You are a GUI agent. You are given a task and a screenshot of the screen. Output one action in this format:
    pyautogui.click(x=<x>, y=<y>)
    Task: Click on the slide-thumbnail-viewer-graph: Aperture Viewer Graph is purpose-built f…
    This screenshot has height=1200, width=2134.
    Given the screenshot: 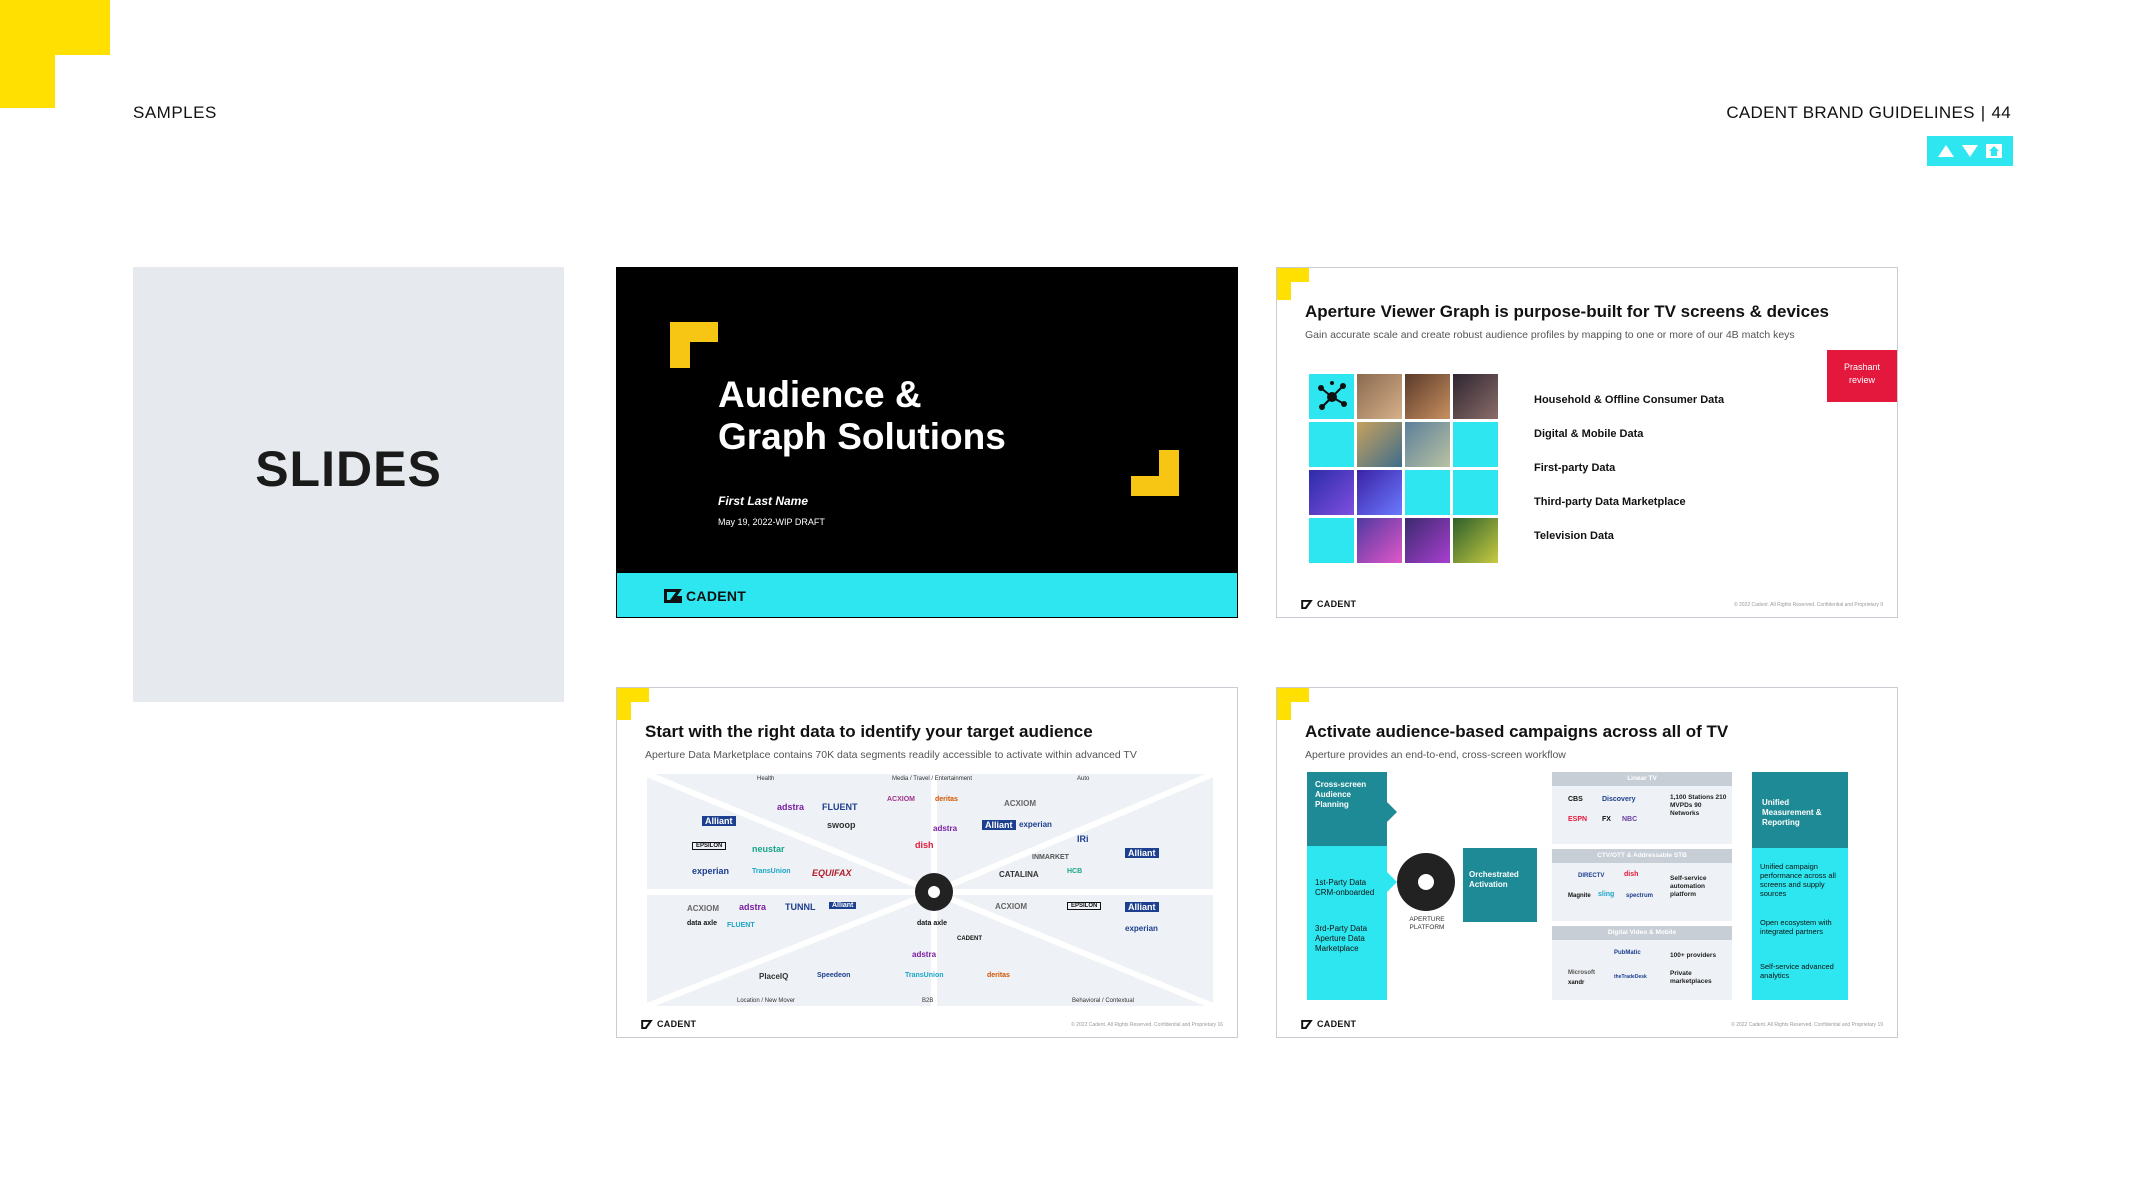 What is the action you would take?
    pyautogui.click(x=1587, y=442)
    